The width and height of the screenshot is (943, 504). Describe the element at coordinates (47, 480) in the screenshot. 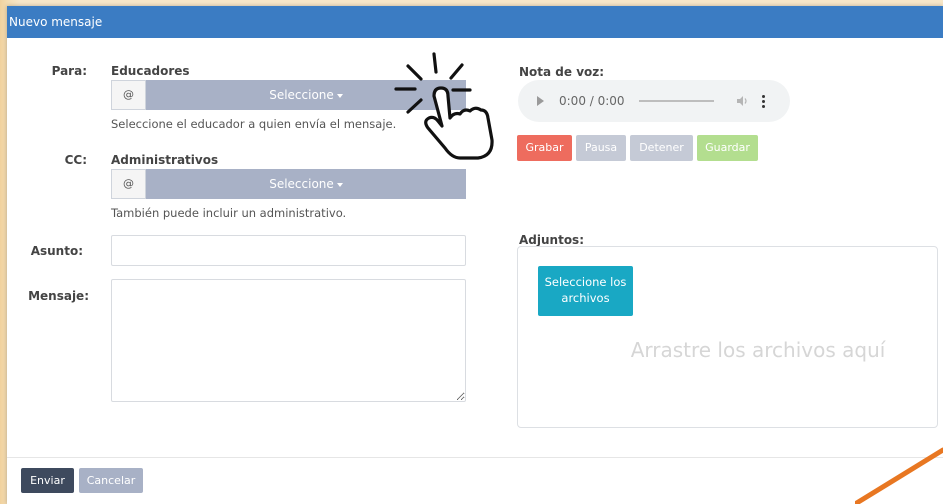

I see `send-button: Enviar` at that location.